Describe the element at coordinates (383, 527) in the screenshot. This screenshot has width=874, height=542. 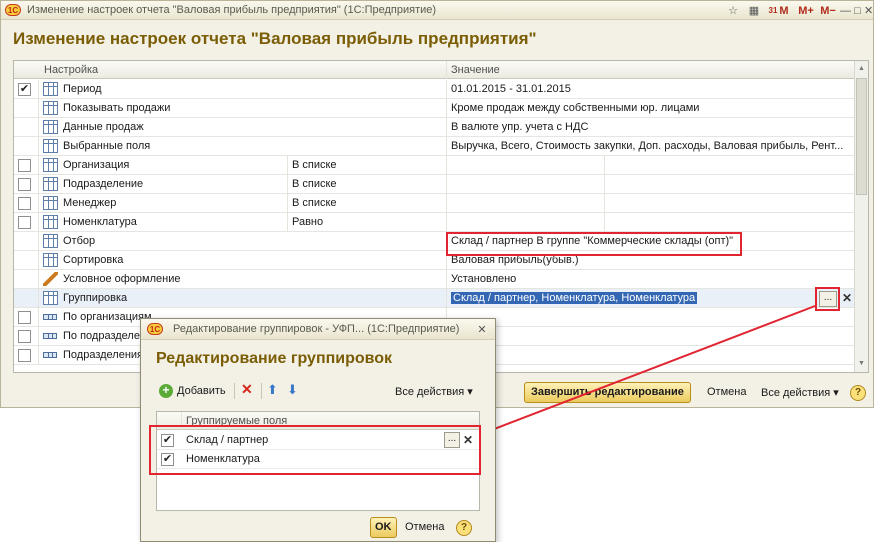
I see `ok-button: OK` at that location.